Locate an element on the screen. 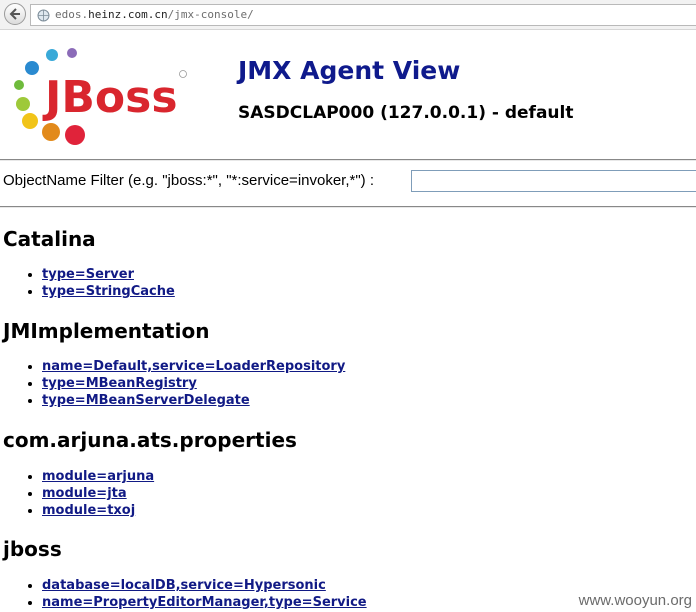 Image resolution: width=696 pixels, height=612 pixels. back-button is located at coordinates (15, 14).